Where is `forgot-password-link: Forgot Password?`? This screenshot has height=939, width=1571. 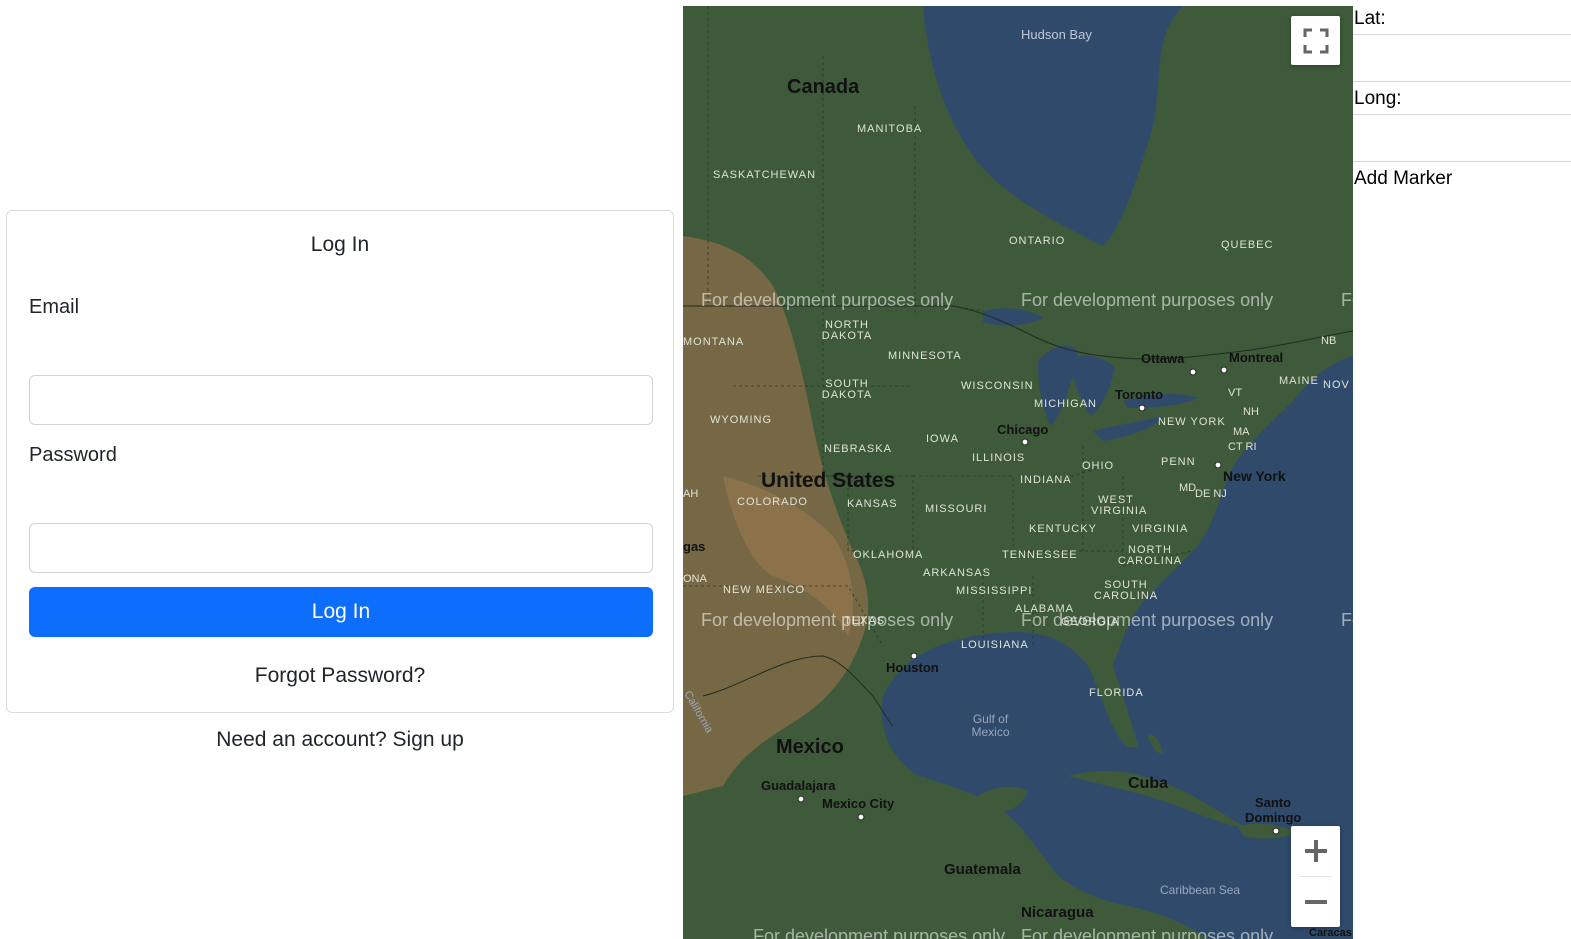 forgot-password-link: Forgot Password? is located at coordinates (340, 676).